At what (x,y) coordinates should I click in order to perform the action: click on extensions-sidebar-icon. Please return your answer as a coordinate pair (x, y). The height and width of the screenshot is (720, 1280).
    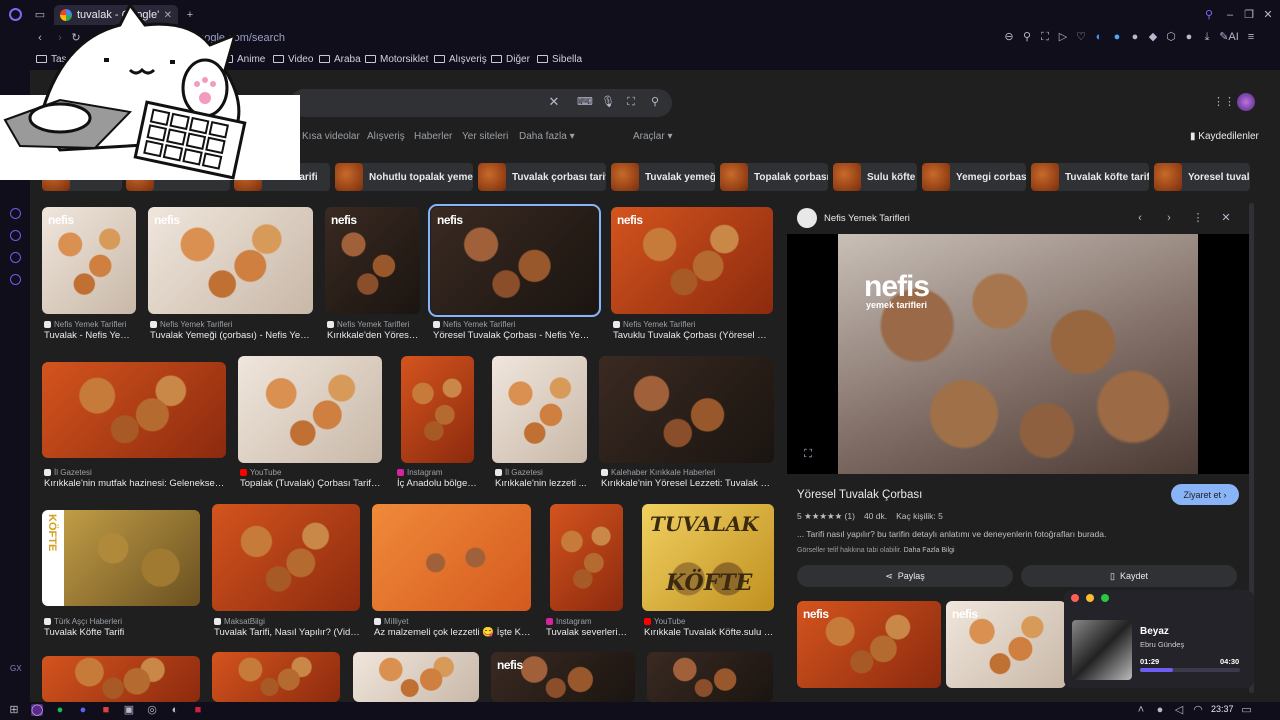
    Looking at the image, I should click on (15, 257).